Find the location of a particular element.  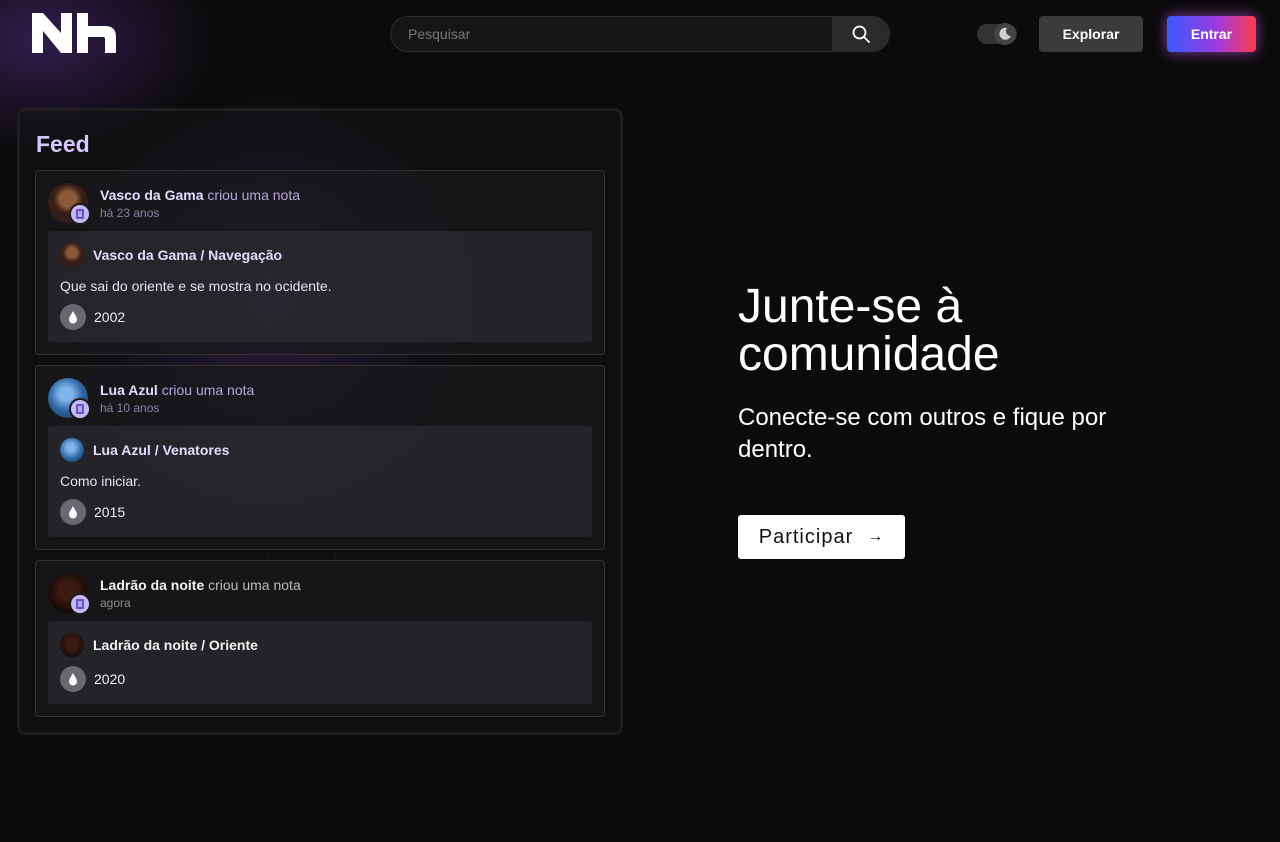

note-title: Vasco da Gama / Navegação is located at coordinates (187, 255).